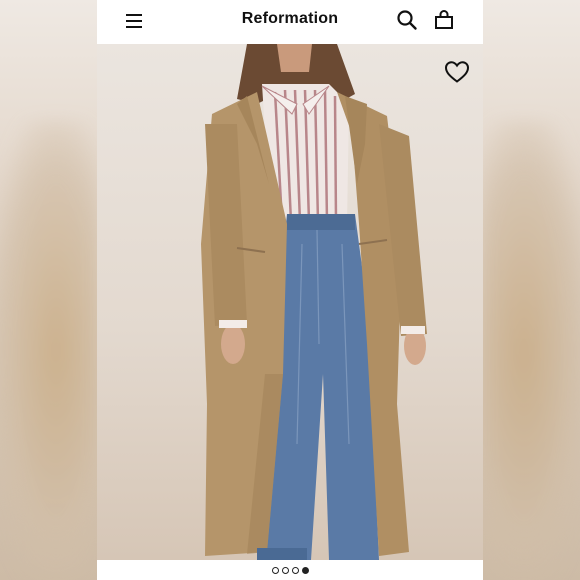 Image resolution: width=580 pixels, height=580 pixels. Describe the element at coordinates (444, 20) in the screenshot. I see `shopping-bag-icon` at that location.